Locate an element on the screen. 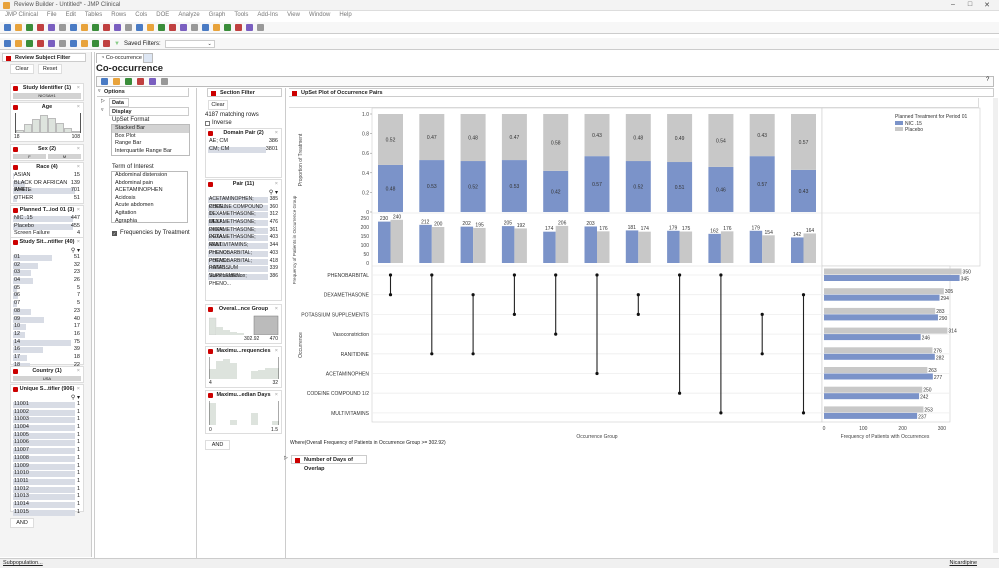 The width and height of the screenshot is (999, 568). item-count: 4 is located at coordinates (78, 233).